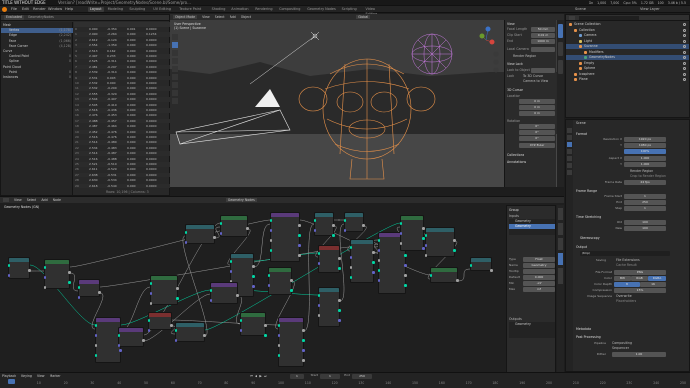  Describe the element at coordinates (640, 272) in the screenshot. I see `file-format-select: PNG` at that location.